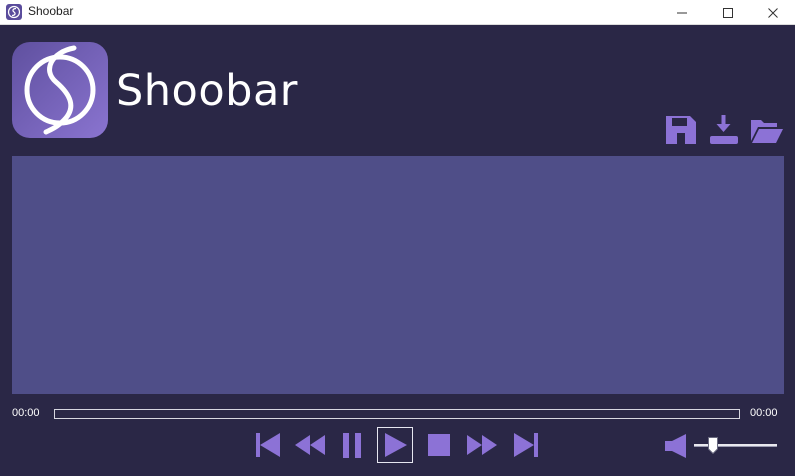  I want to click on save-button, so click(681, 130).